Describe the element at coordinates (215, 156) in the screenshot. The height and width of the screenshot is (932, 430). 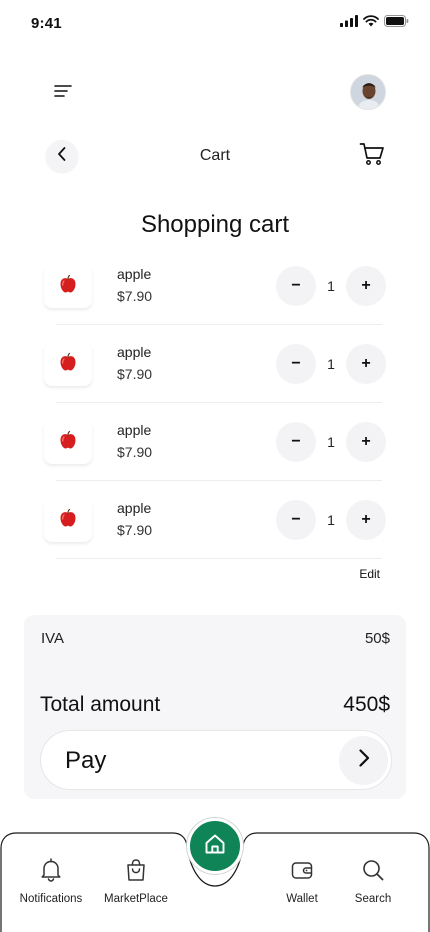
I see `nav-bar: Cart` at that location.